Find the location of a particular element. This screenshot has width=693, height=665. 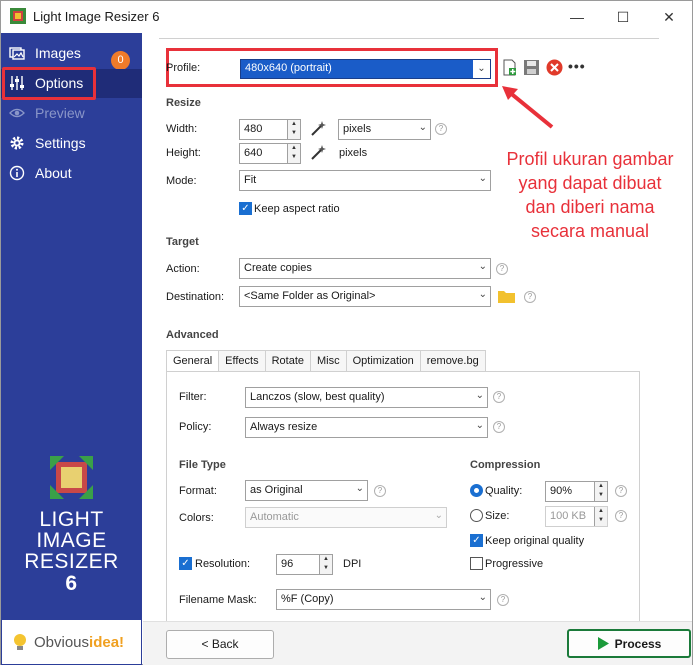

profile-select: 480x640 (portrait) ⌄ is located at coordinates (365, 69).